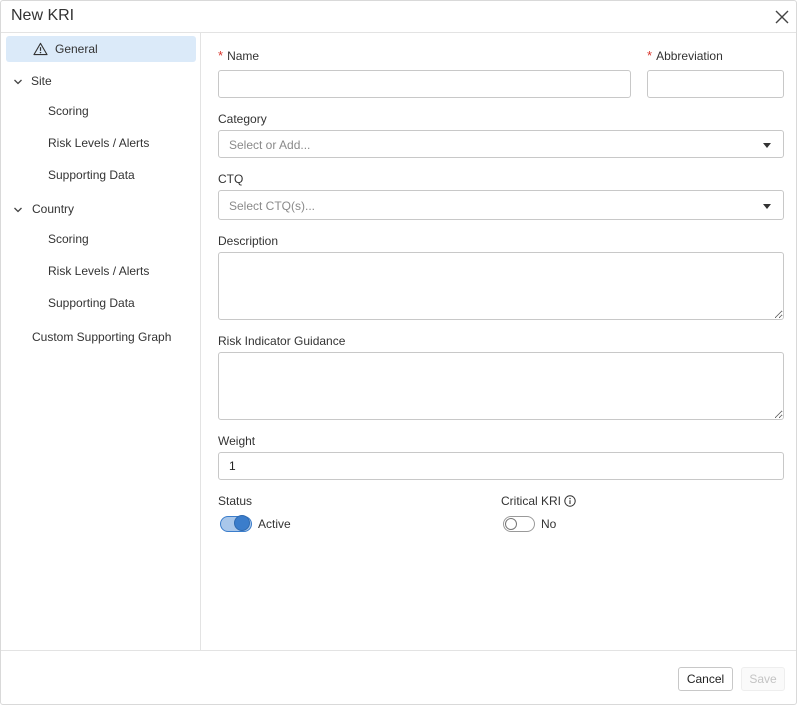  Describe the element at coordinates (243, 56) in the screenshot. I see `name-label-text: Name` at that location.